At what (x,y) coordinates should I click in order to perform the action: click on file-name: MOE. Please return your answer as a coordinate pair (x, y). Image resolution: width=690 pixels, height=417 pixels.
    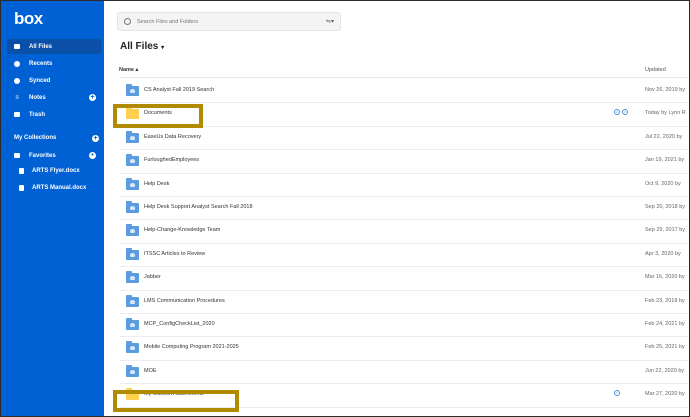
    Looking at the image, I should click on (150, 371).